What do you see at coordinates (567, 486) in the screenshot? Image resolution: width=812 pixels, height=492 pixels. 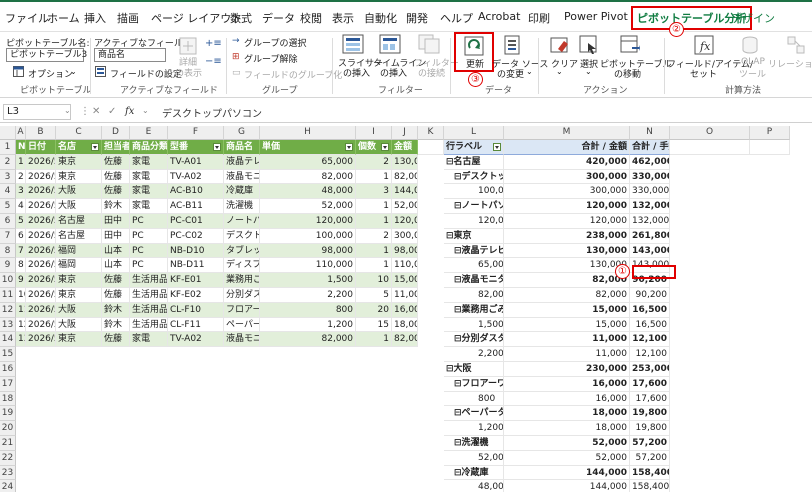 I see `pivot-value-cell: 144,000` at bounding box center [567, 486].